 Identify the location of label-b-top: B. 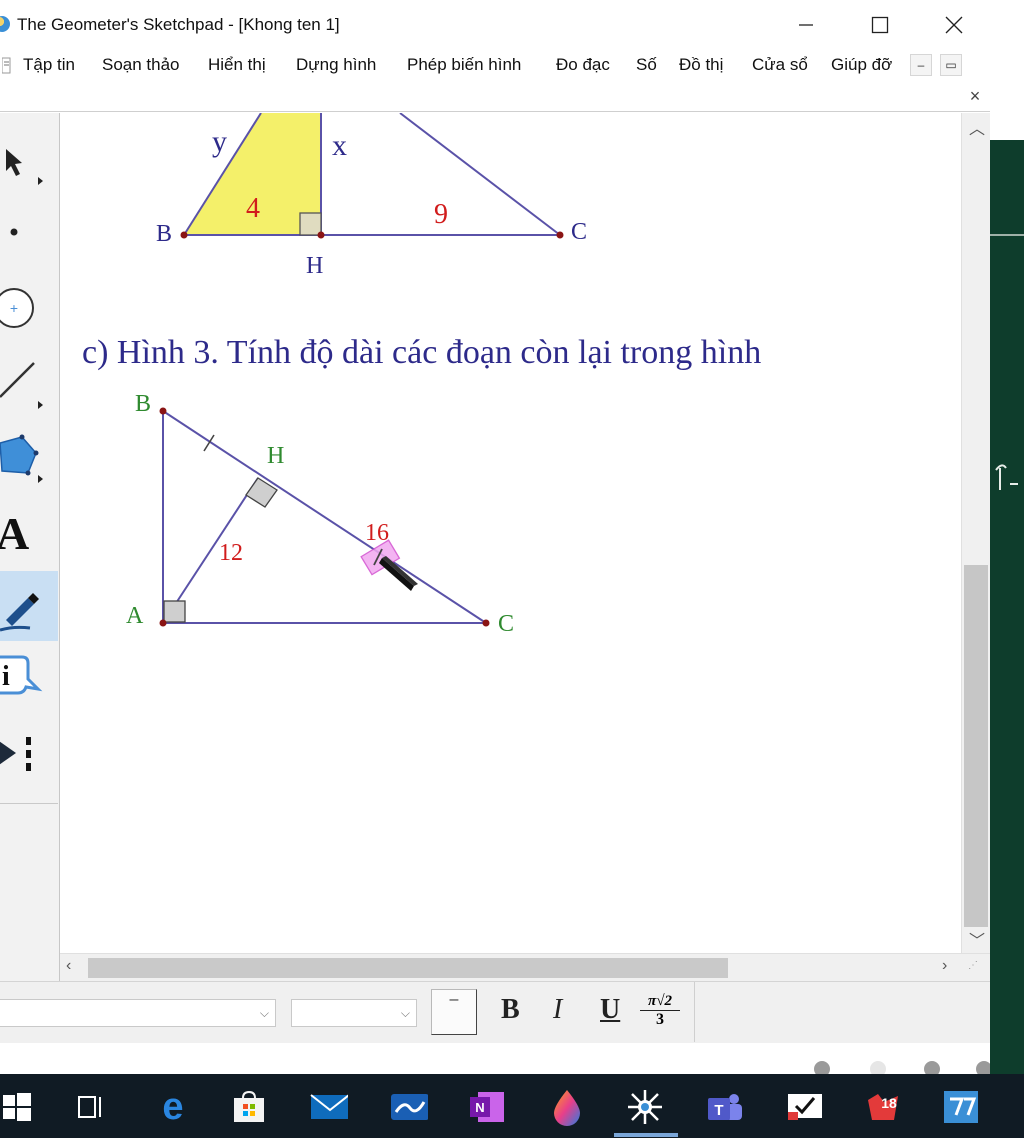
(164, 234).